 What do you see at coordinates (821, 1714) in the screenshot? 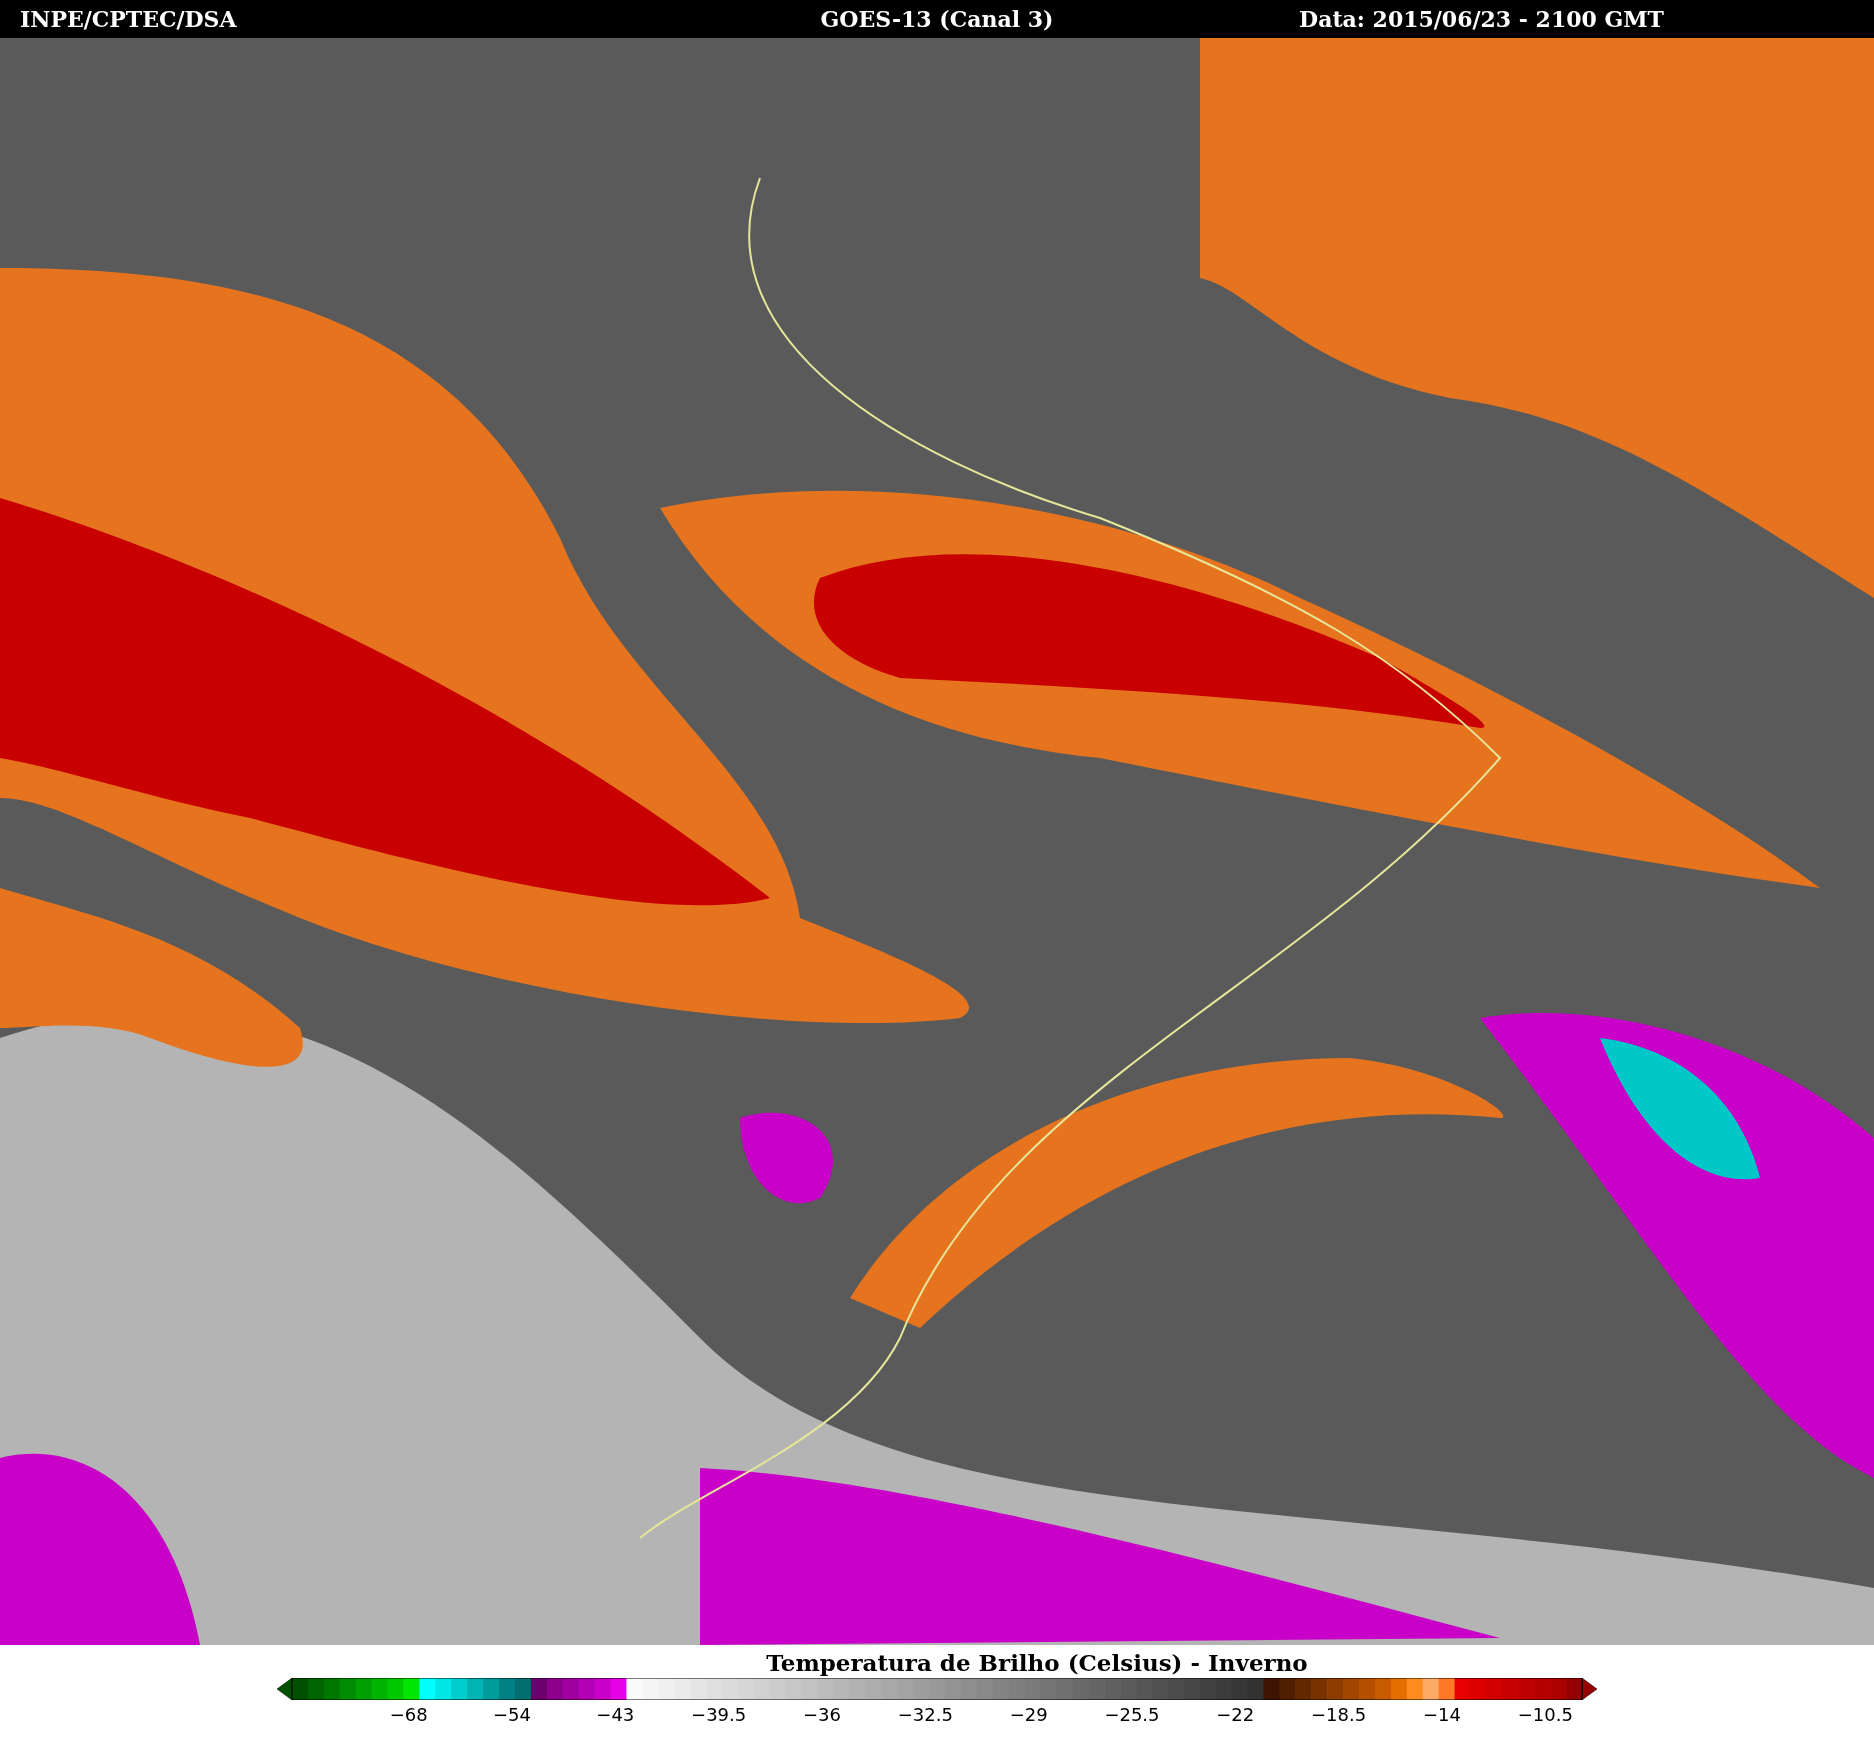
I see `tick-label: −36` at bounding box center [821, 1714].